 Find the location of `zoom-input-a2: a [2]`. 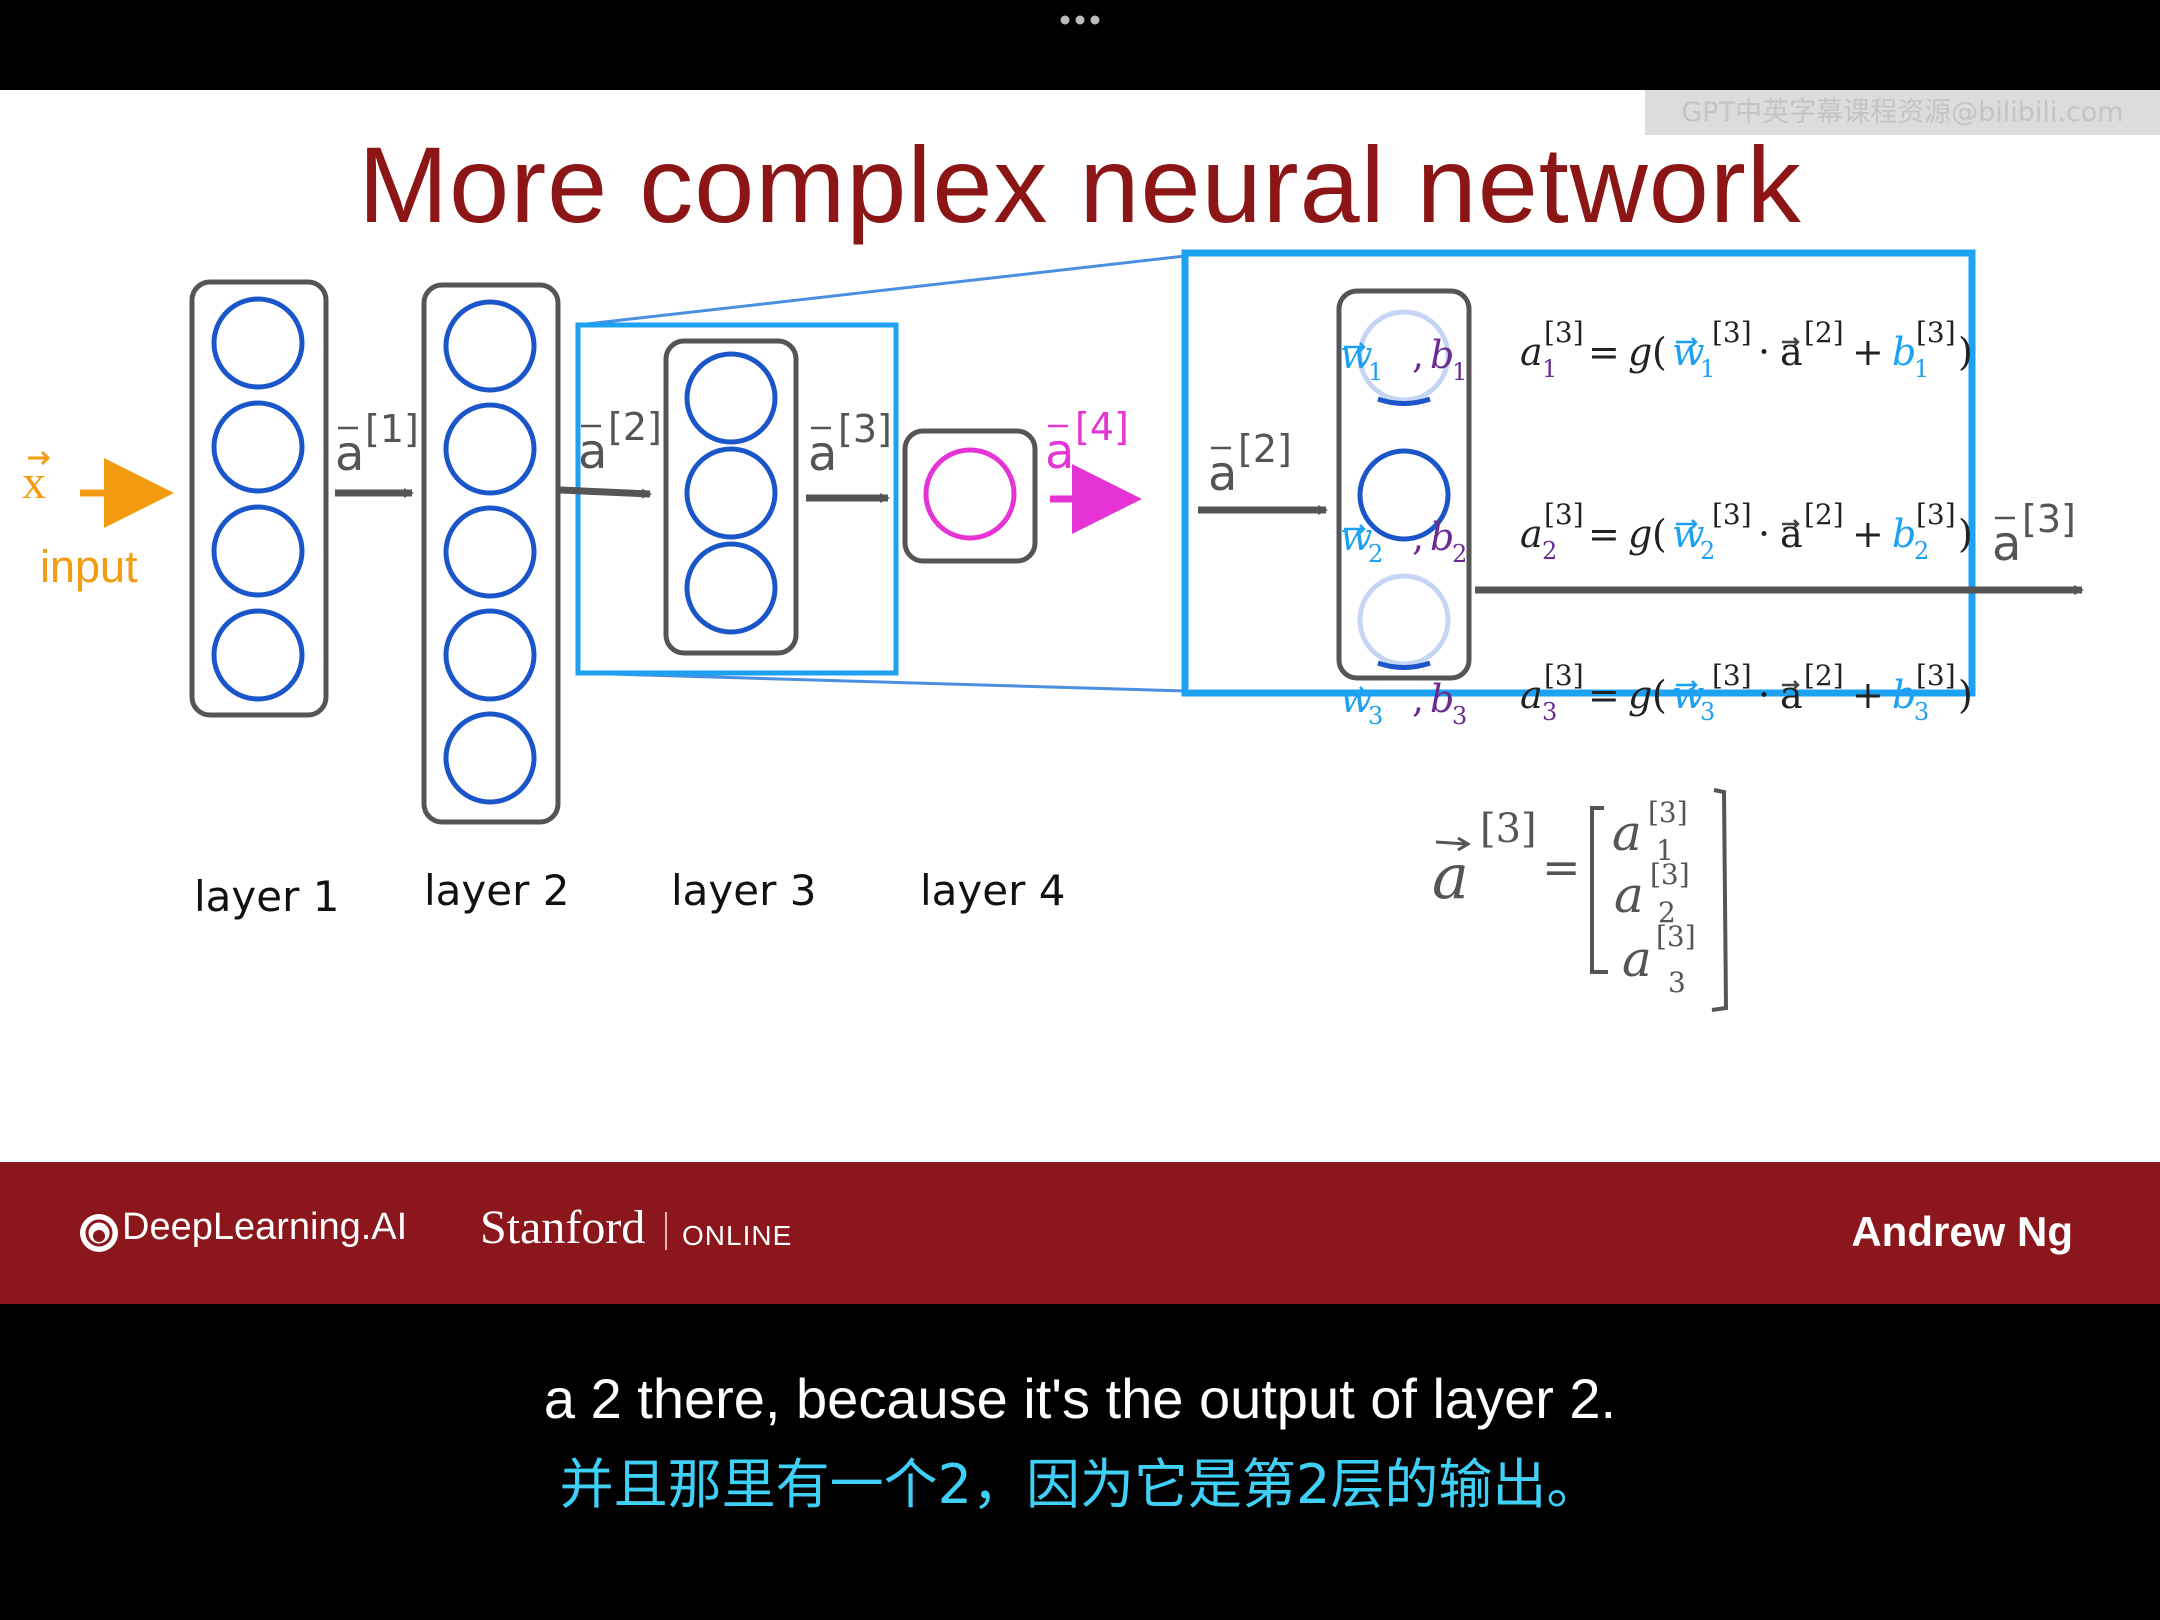

zoom-input-a2: a [2] is located at coordinates (1250, 464).